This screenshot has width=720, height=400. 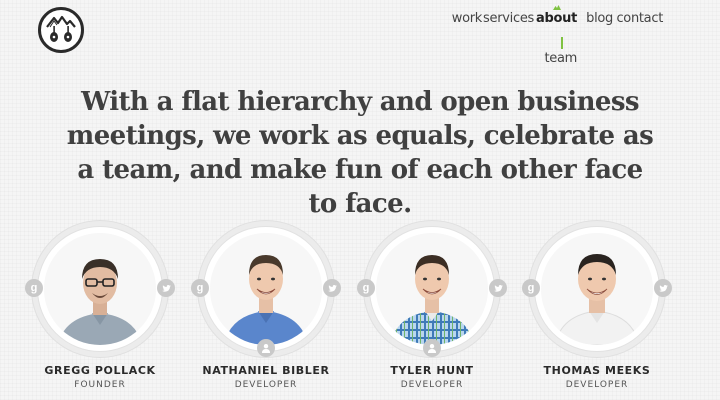 What do you see at coordinates (467, 18) in the screenshot?
I see `nav-item-work: work` at bounding box center [467, 18].